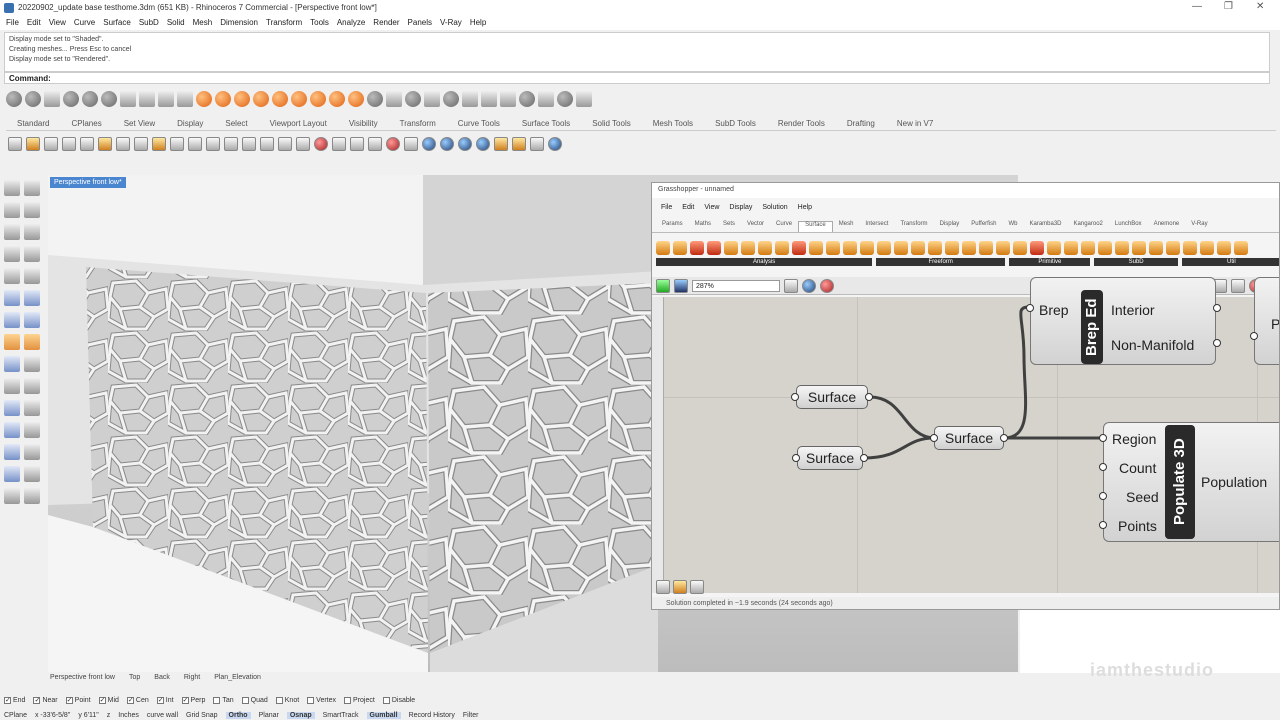  Describe the element at coordinates (663, 285) in the screenshot. I see `open-icon` at that location.